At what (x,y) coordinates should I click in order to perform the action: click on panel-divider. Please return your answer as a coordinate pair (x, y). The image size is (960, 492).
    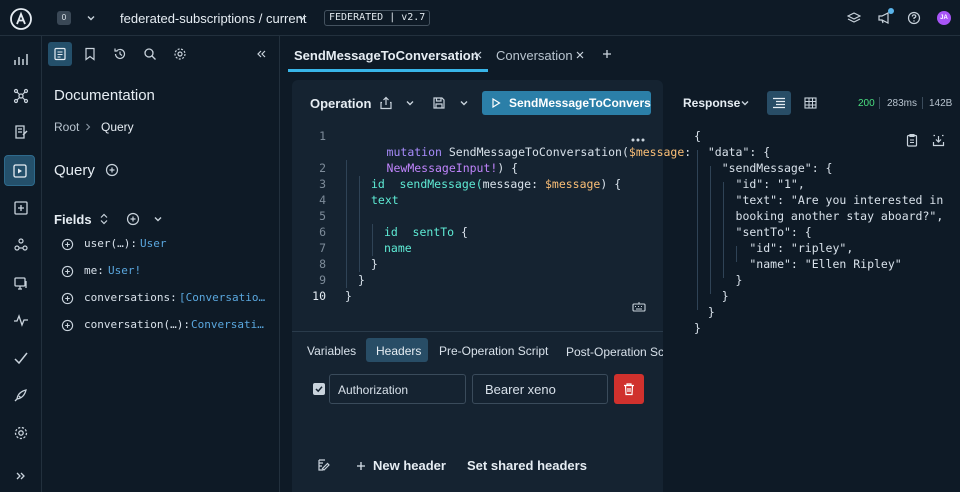
    Looking at the image, I should click on (477, 331).